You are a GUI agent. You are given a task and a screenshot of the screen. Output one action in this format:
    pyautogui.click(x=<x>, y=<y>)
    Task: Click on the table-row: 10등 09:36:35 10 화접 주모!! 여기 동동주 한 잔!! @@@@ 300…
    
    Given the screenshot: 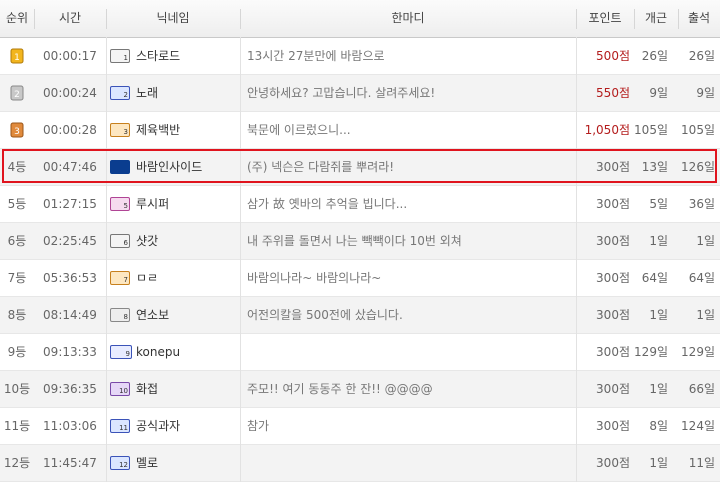 What is the action you would take?
    pyautogui.click(x=360, y=389)
    